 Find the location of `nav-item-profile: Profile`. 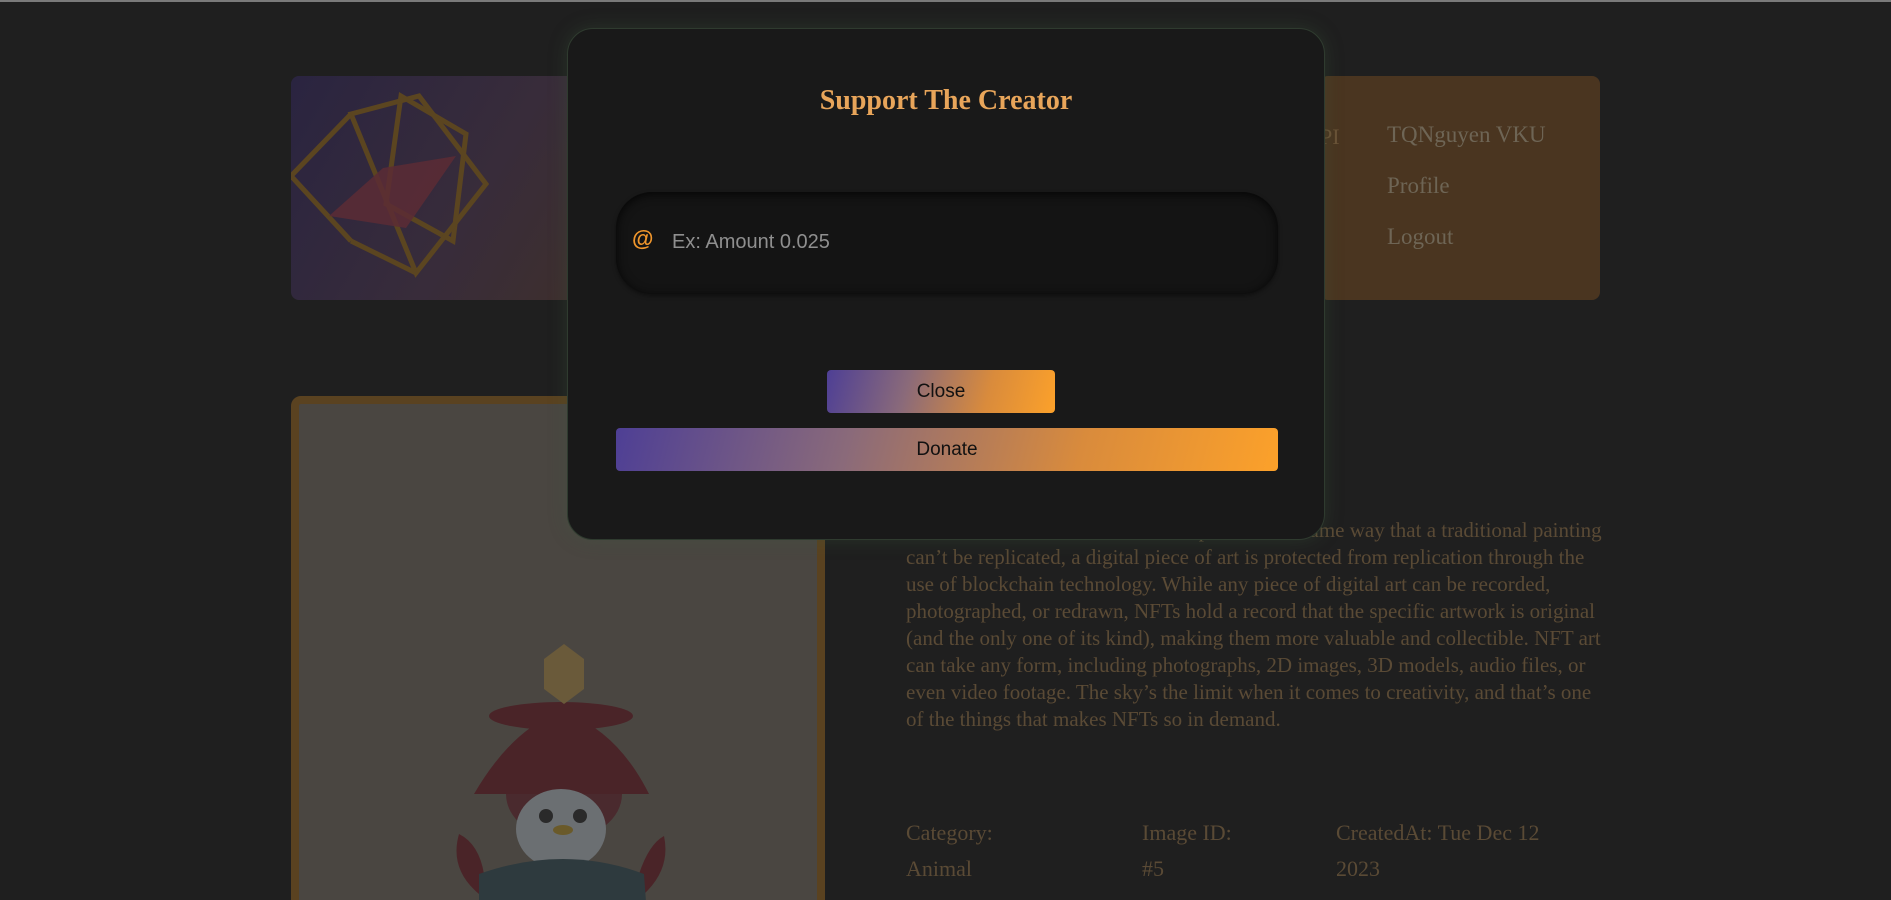

nav-item-profile: Profile is located at coordinates (1466, 198).